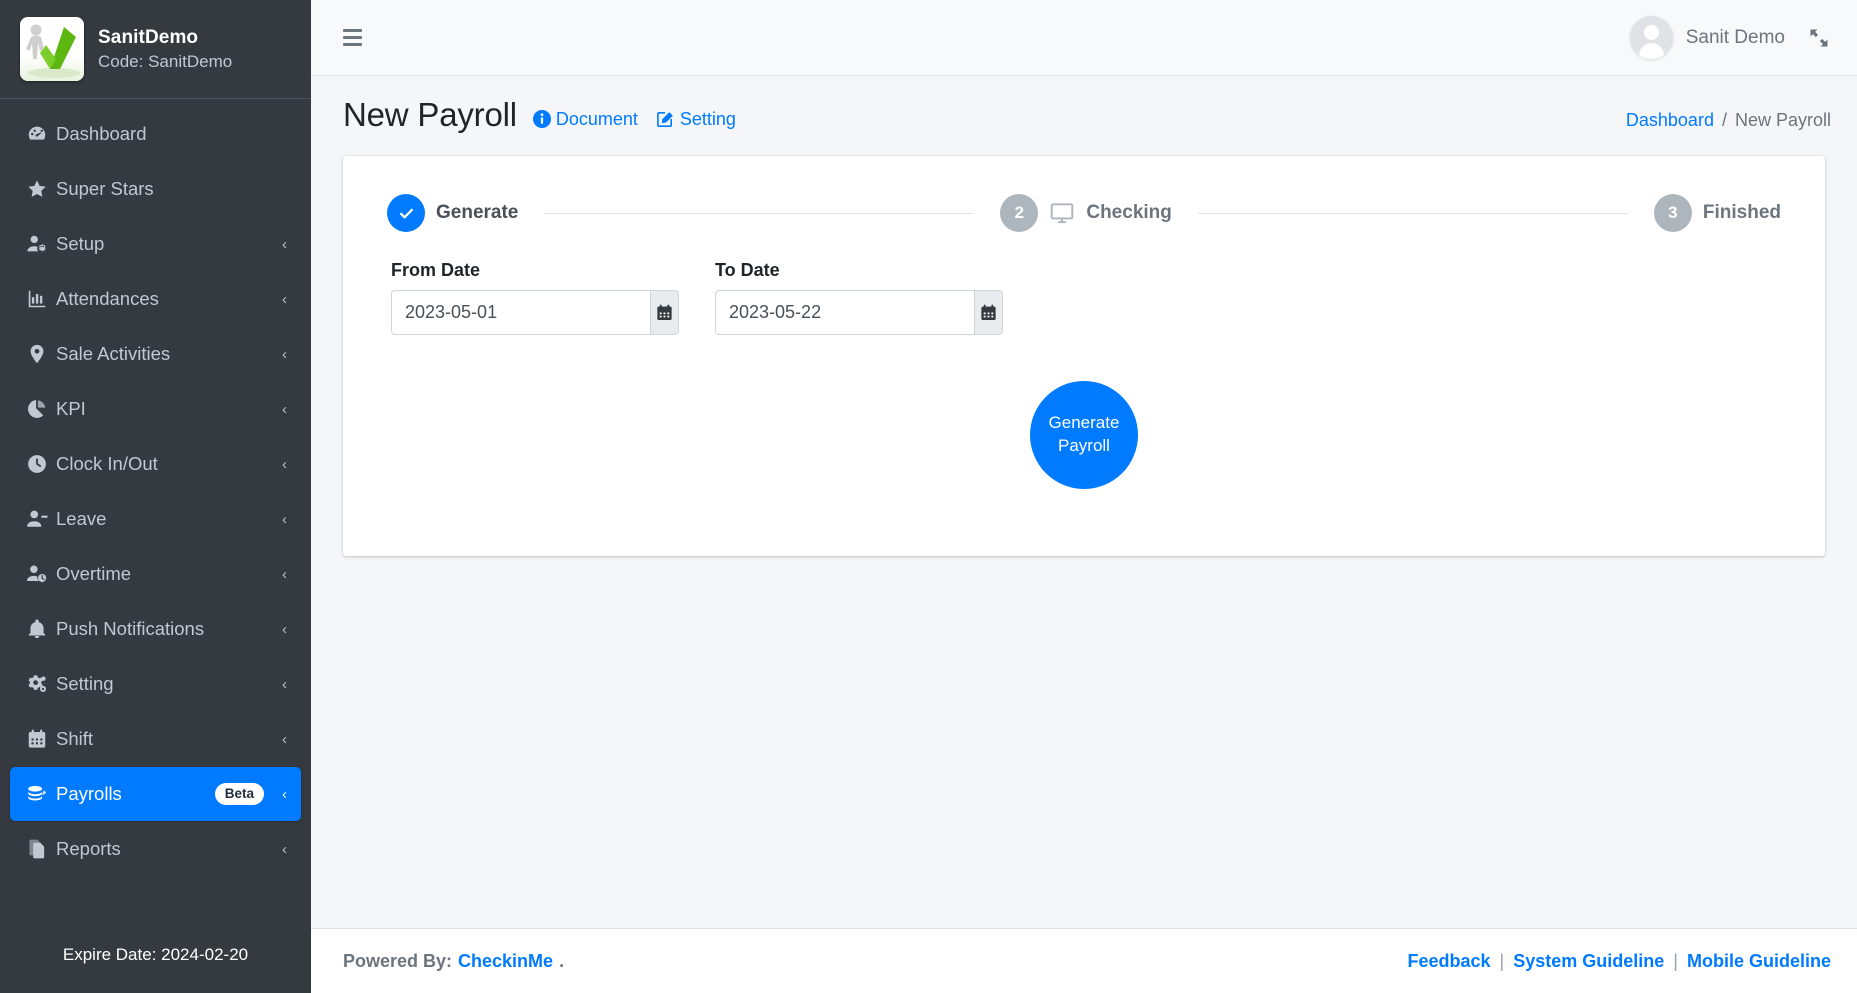 Image resolution: width=1857 pixels, height=993 pixels. Describe the element at coordinates (155, 519) in the screenshot. I see `sidebar-item-leave: Leave ‹` at that location.